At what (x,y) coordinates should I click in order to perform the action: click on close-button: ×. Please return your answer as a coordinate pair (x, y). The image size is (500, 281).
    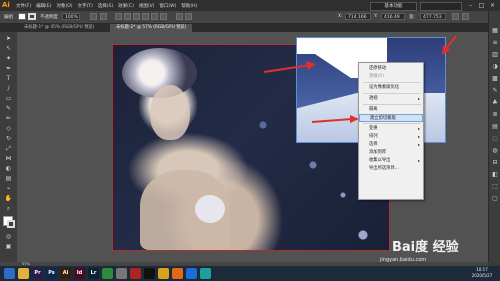
    Looking at the image, I should click on (492, 5).